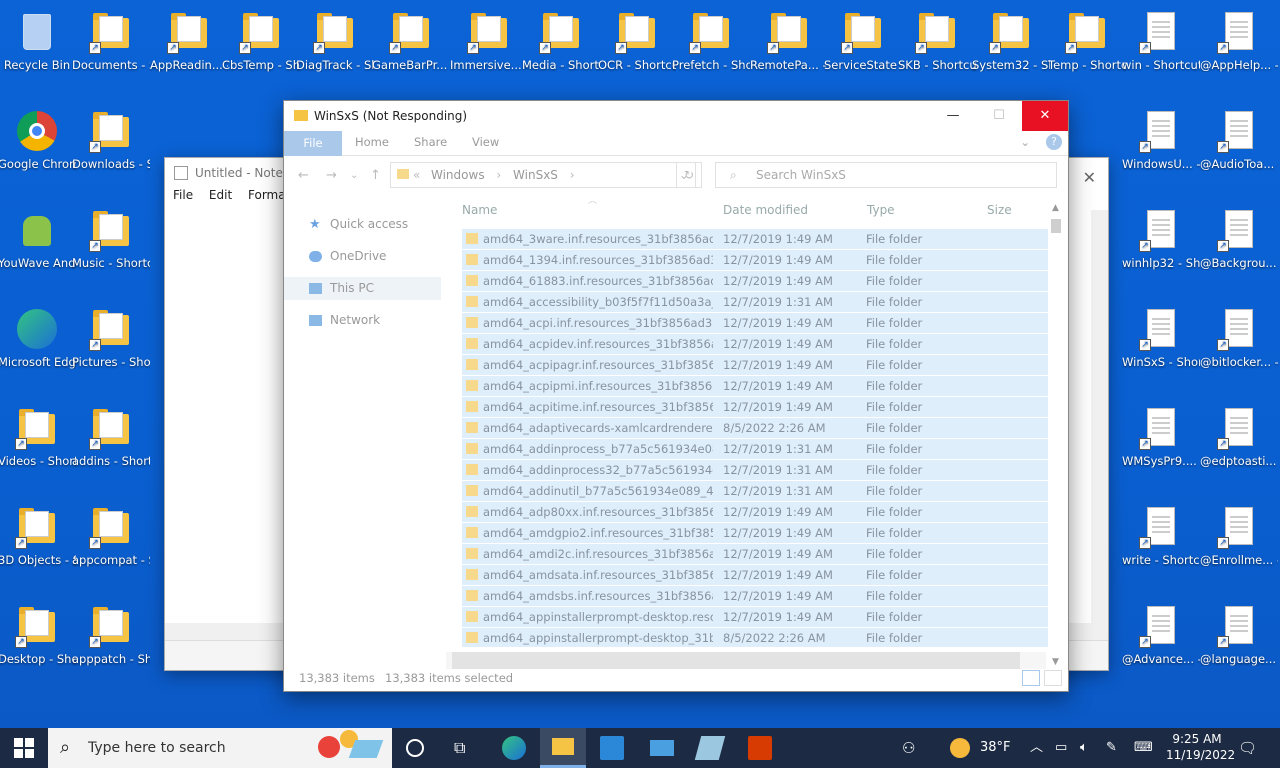  I want to click on weather-icon, so click(960, 748).